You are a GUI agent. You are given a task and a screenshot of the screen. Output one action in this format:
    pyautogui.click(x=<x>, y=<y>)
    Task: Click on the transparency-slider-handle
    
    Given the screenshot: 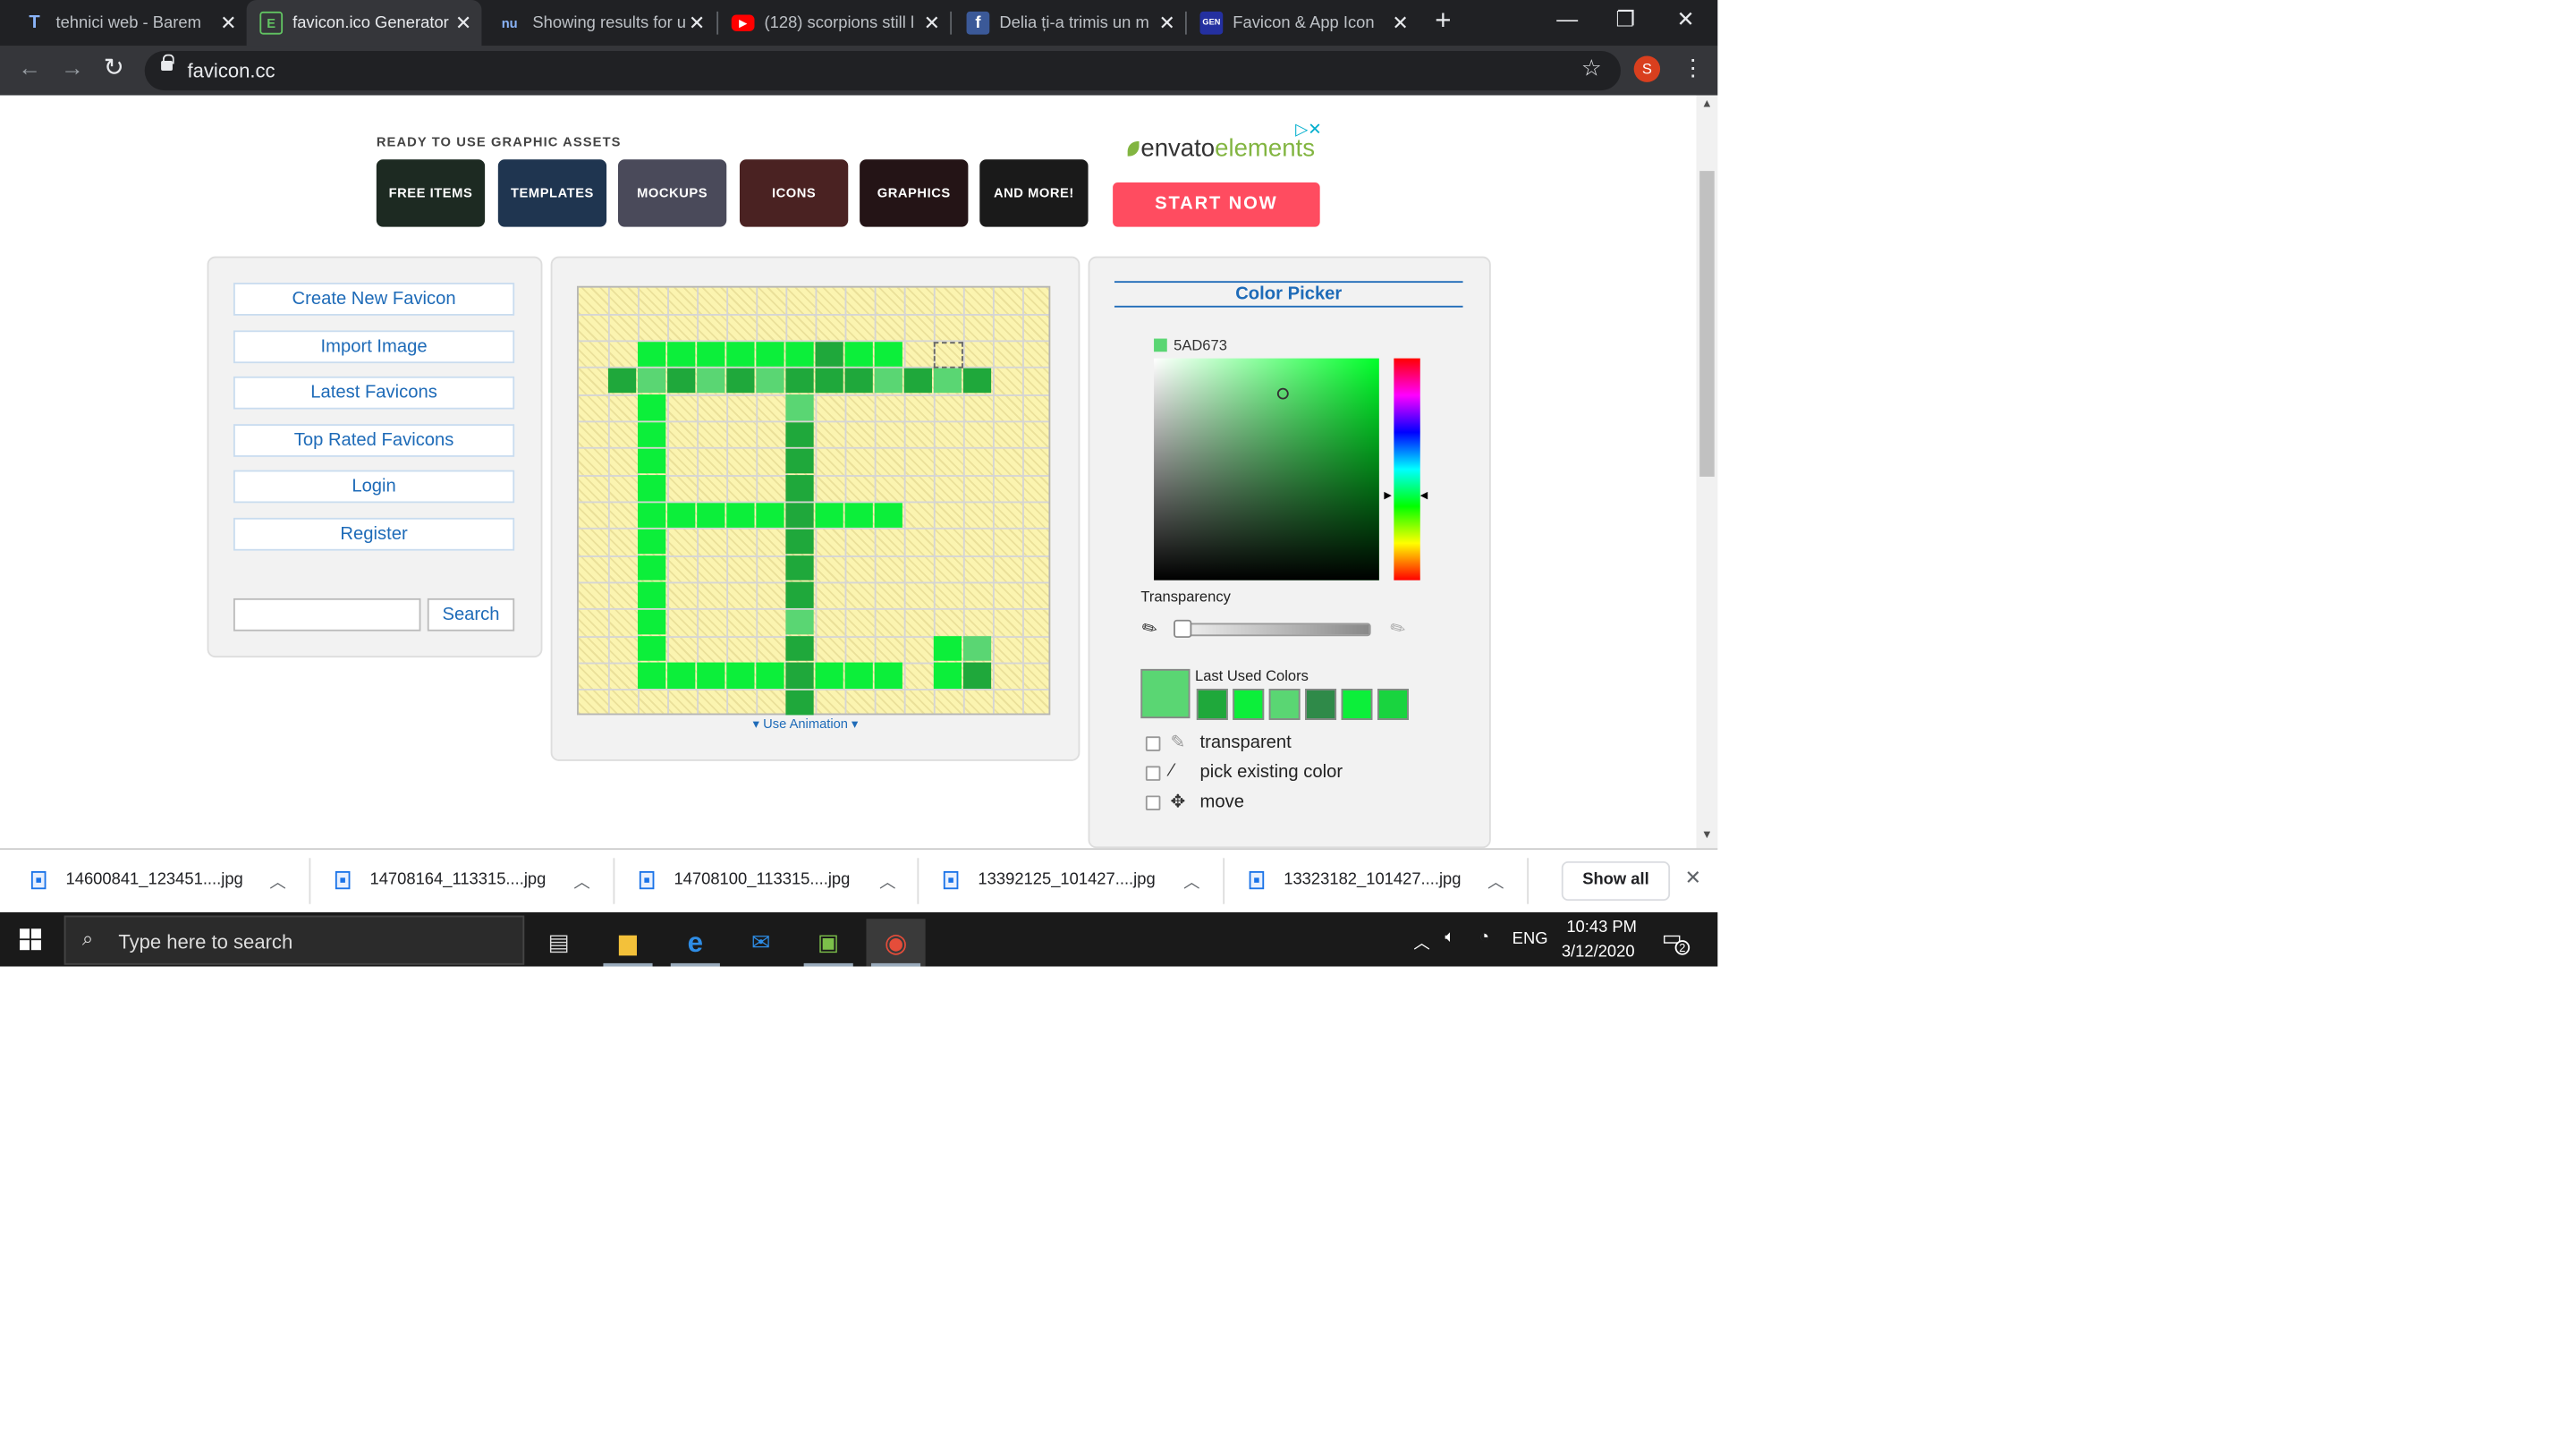 What is the action you would take?
    pyautogui.click(x=1183, y=629)
    